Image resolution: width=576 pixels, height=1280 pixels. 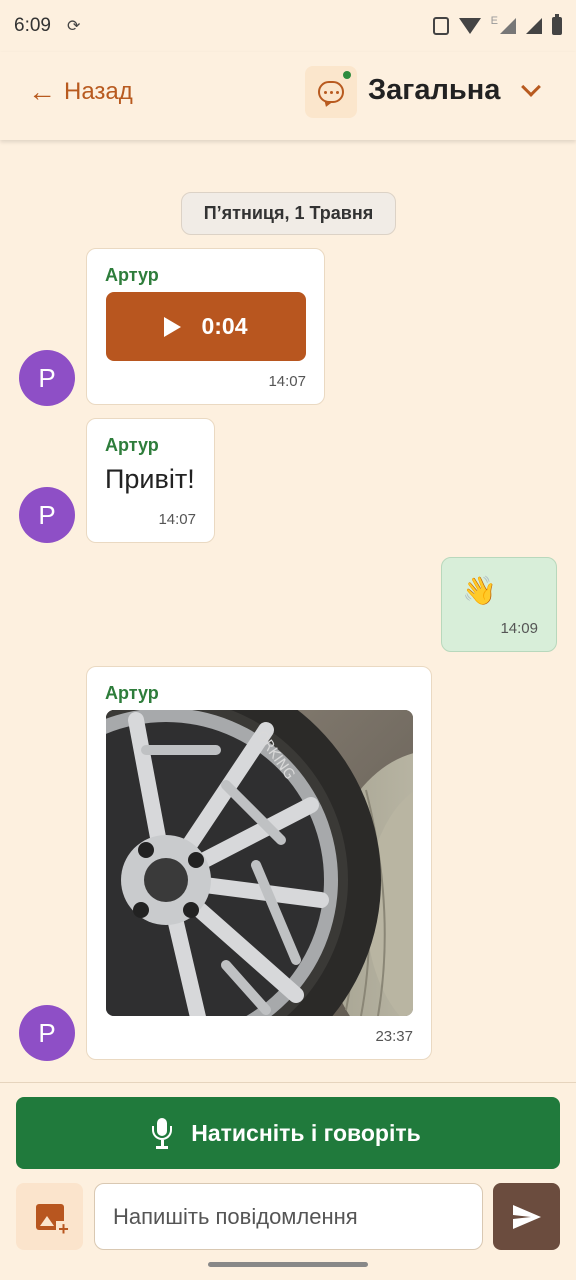 What do you see at coordinates (306, 1132) in the screenshot?
I see `push-to-talk-label: Натисніть і говоріть` at bounding box center [306, 1132].